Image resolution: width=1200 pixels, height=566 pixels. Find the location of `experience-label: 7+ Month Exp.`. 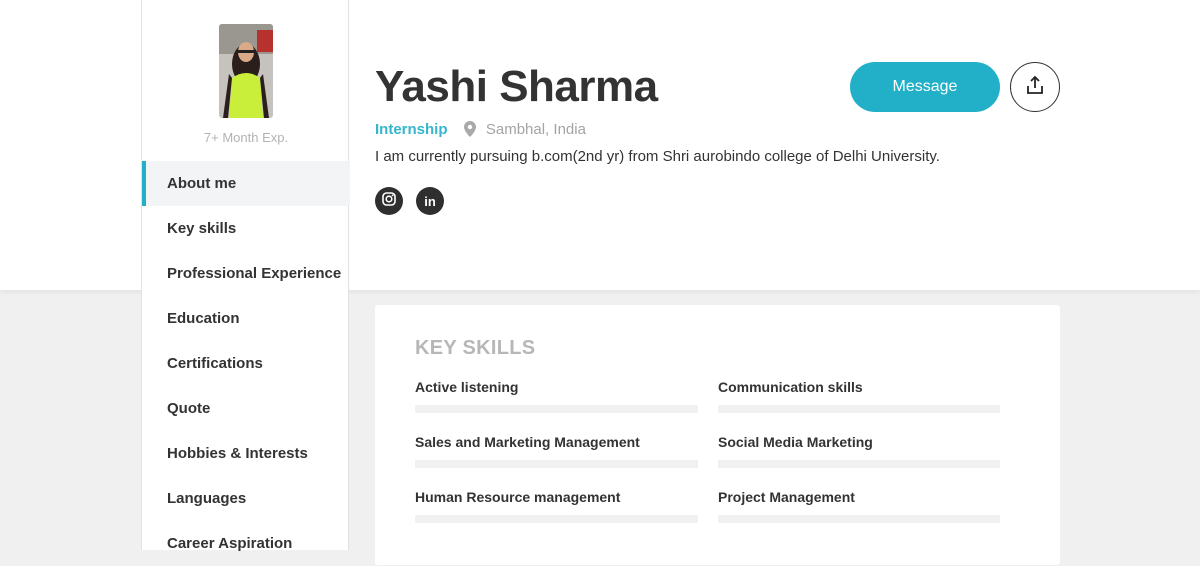

experience-label: 7+ Month Exp. is located at coordinates (246, 137).